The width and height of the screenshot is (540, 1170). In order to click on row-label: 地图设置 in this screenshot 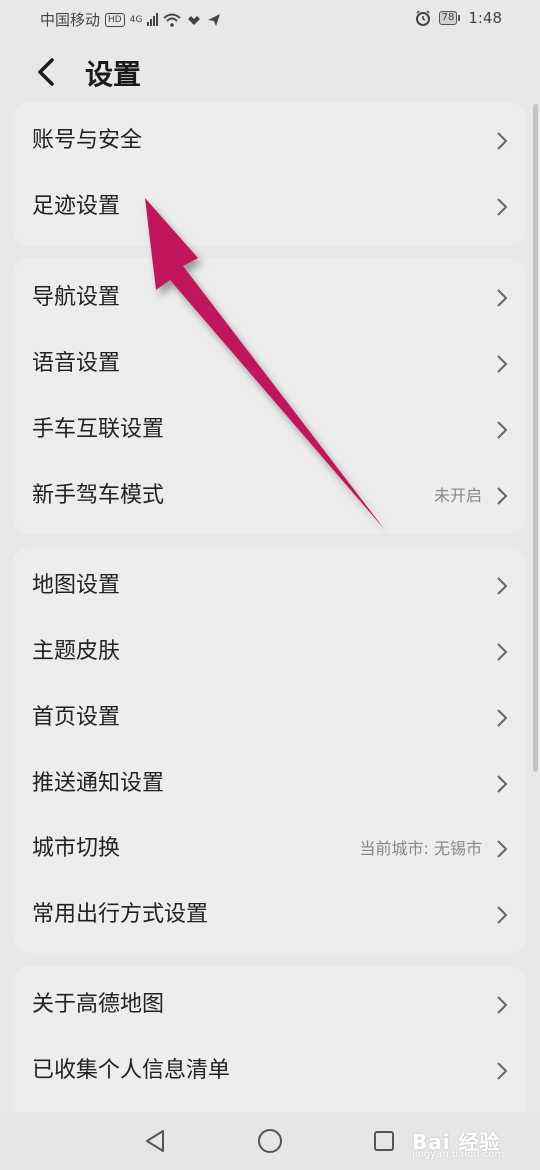, I will do `click(76, 585)`.